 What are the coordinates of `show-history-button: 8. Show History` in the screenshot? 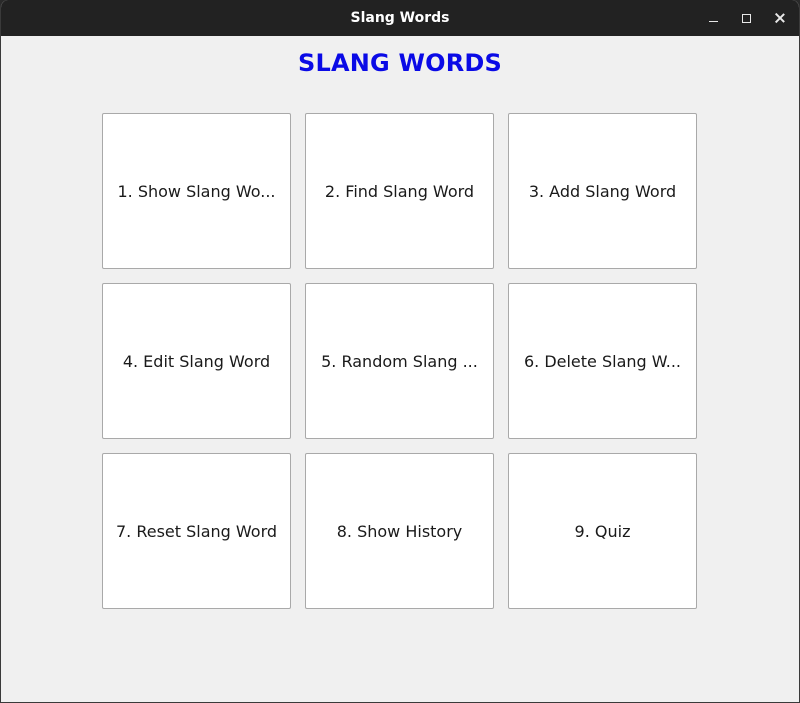 It's located at (399, 531).